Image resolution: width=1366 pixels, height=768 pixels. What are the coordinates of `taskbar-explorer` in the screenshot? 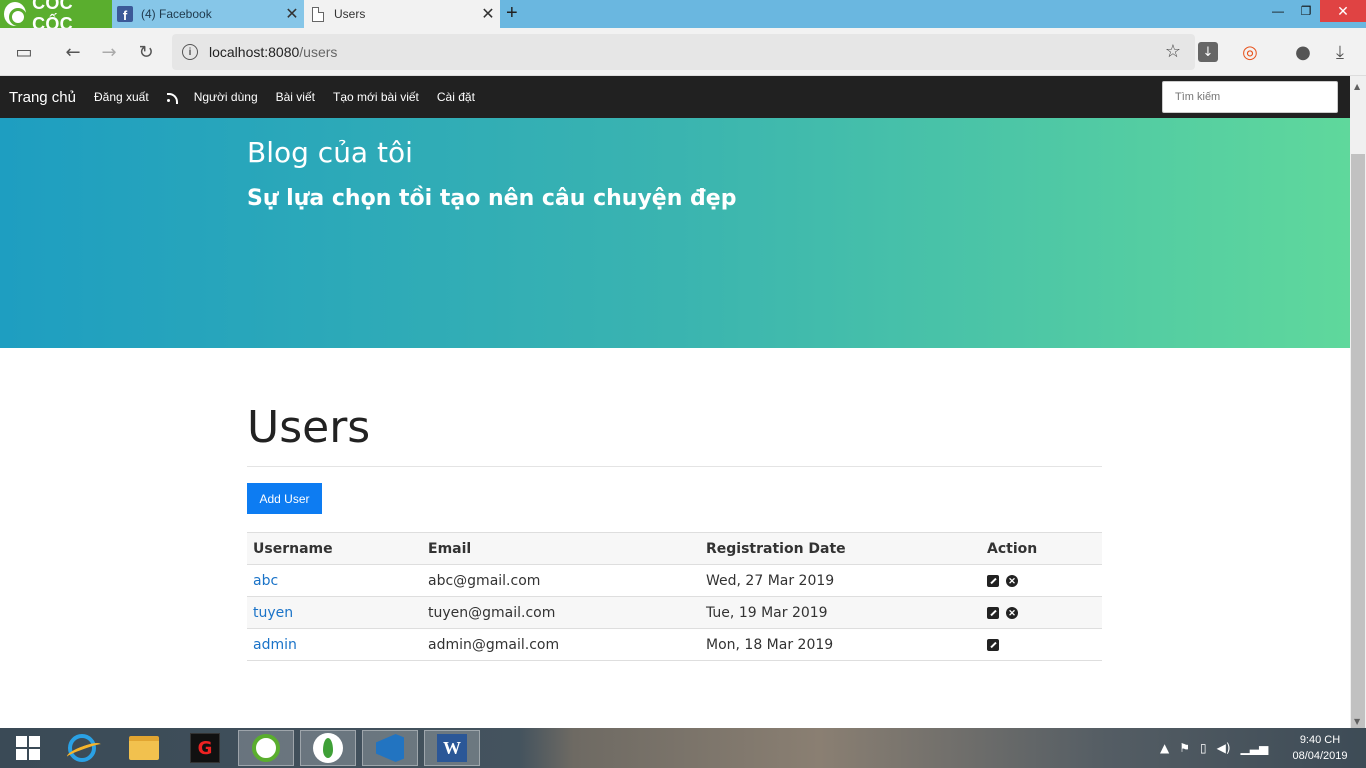 It's located at (144, 748).